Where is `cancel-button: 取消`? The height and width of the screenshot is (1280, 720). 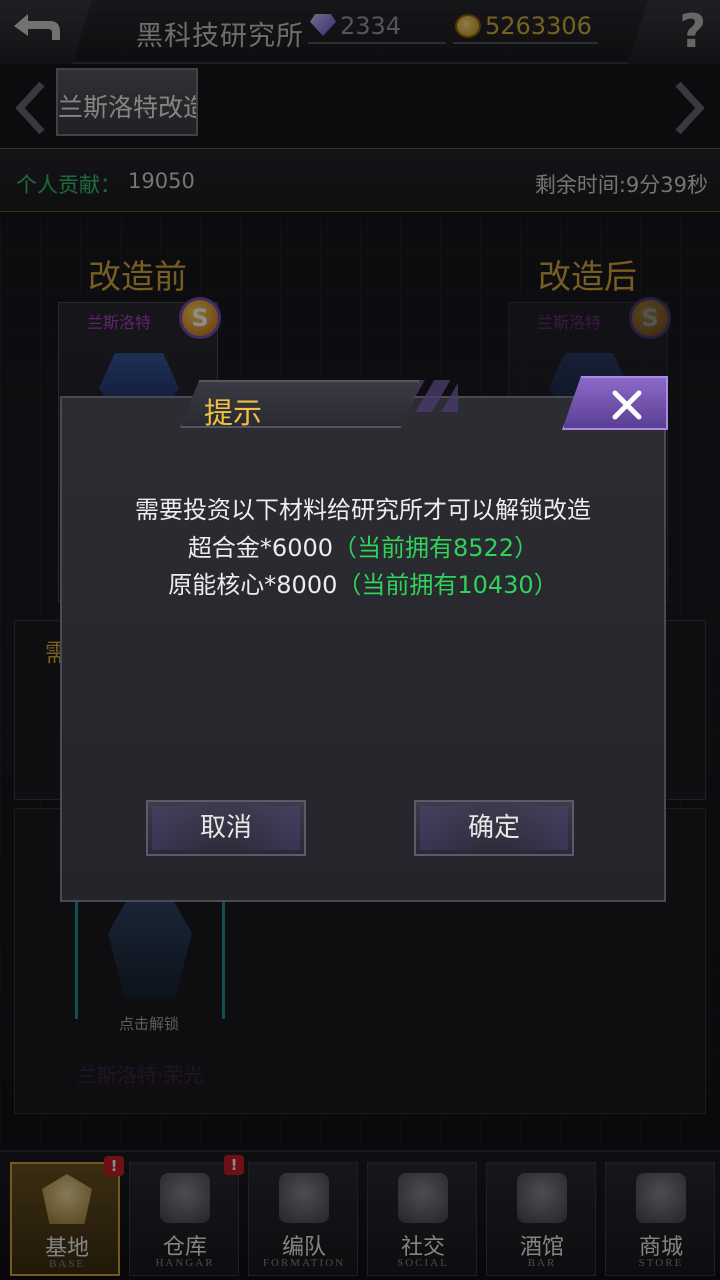
cancel-button: 取消 is located at coordinates (226, 828).